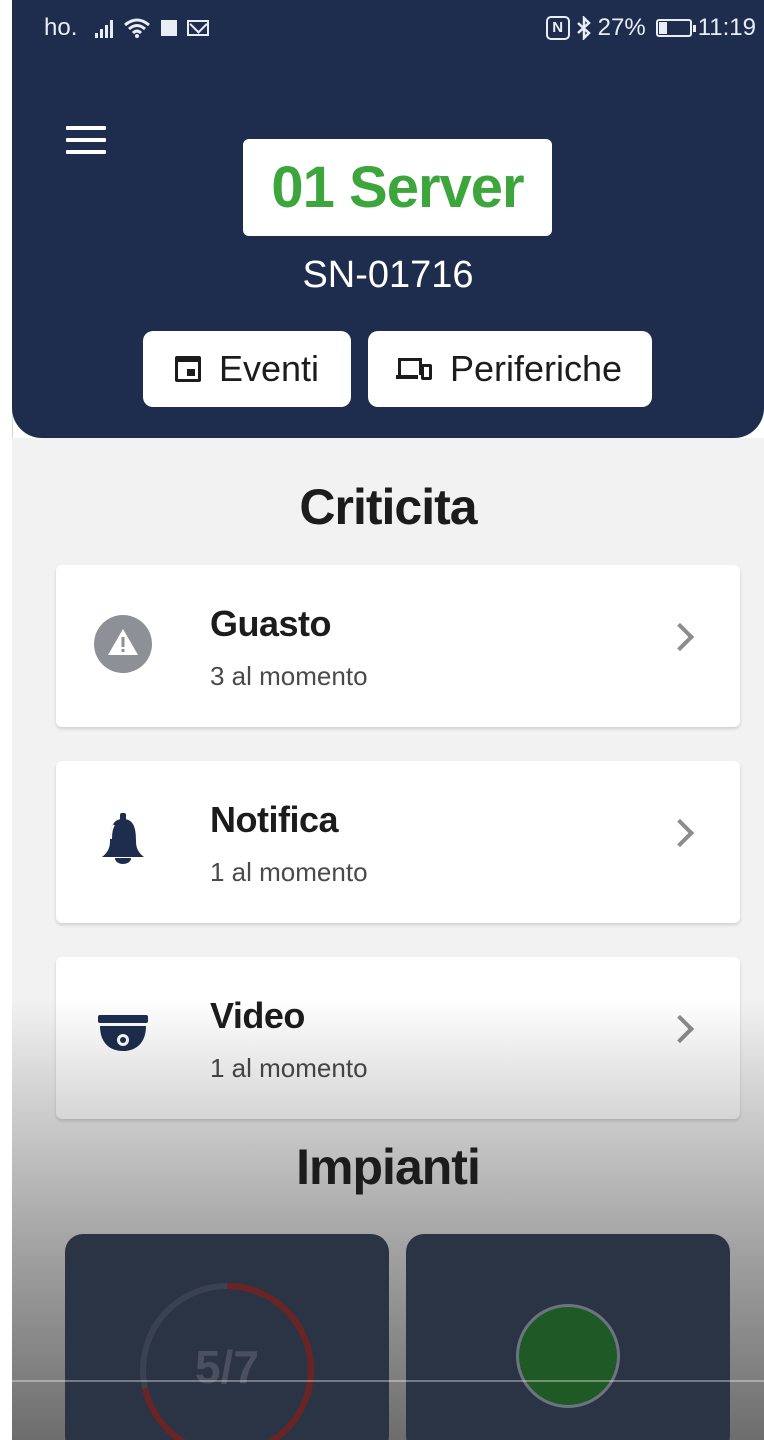 This screenshot has height=1440, width=764. I want to click on periferiche-button: Periferiche, so click(510, 369).